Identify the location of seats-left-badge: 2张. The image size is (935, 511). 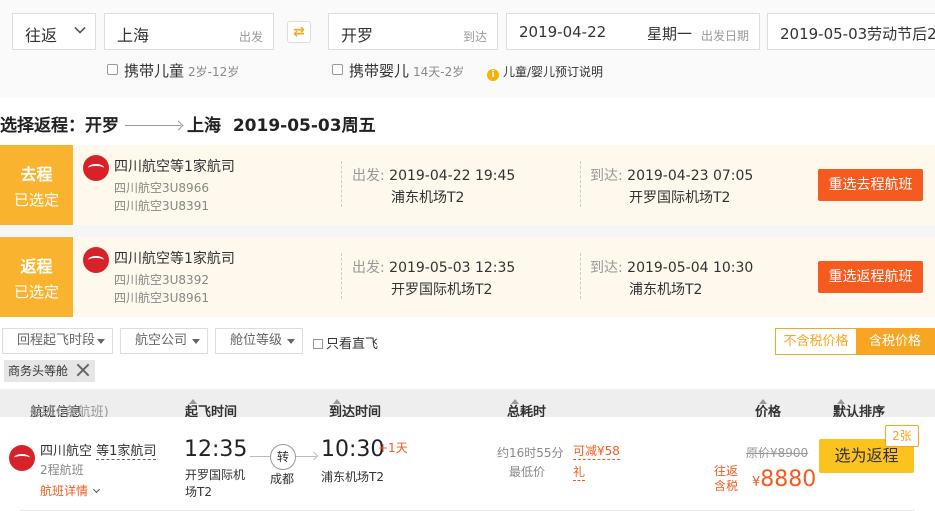
(902, 436).